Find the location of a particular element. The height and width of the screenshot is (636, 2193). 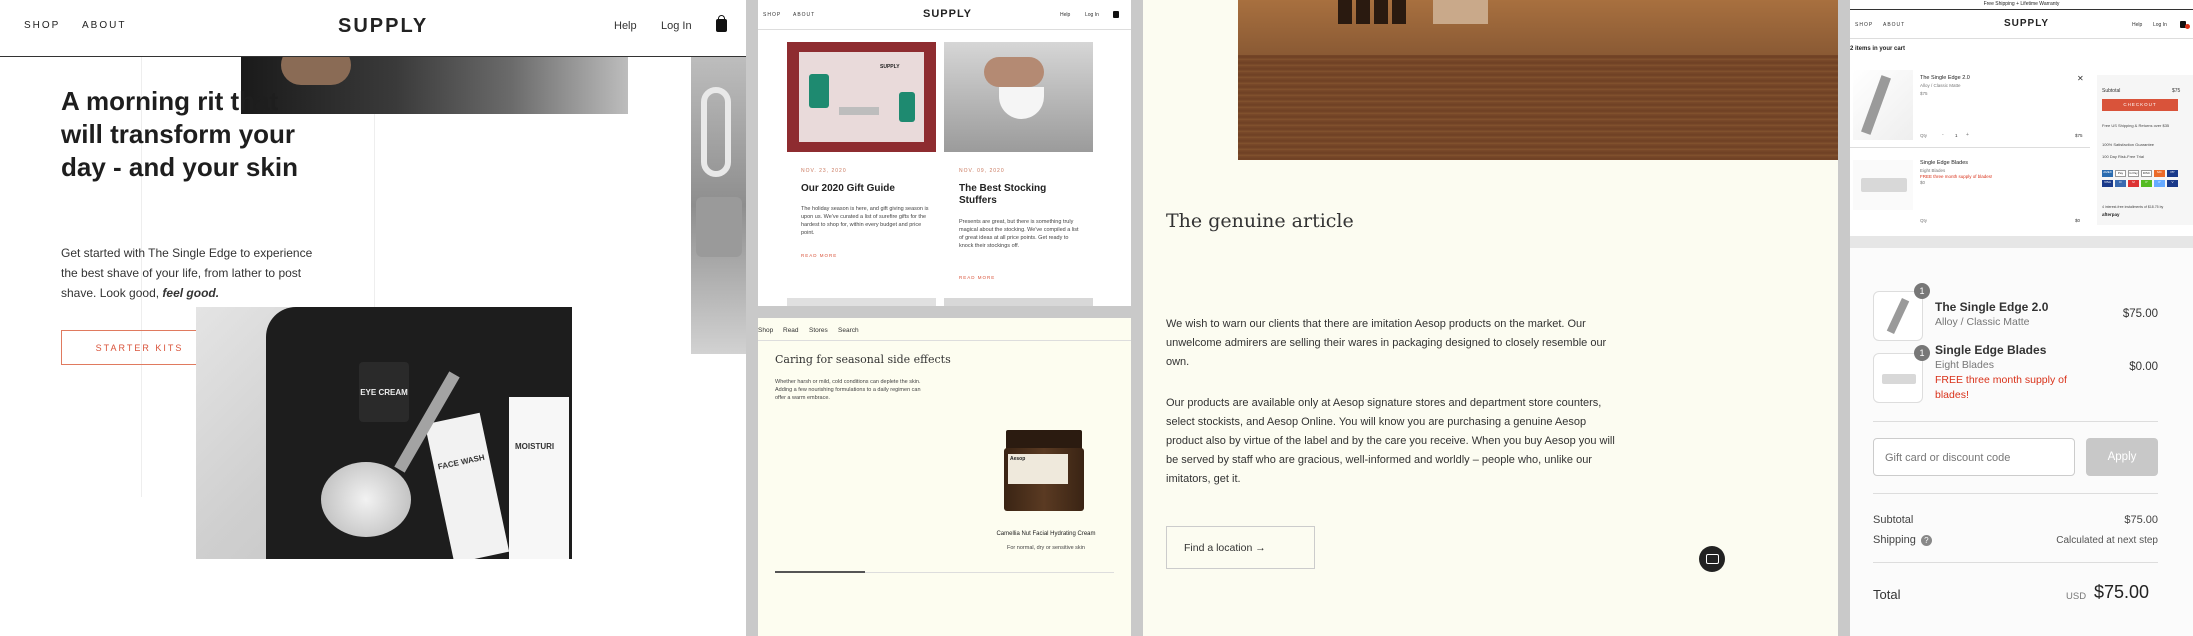

chat-icon is located at coordinates (1712, 559).